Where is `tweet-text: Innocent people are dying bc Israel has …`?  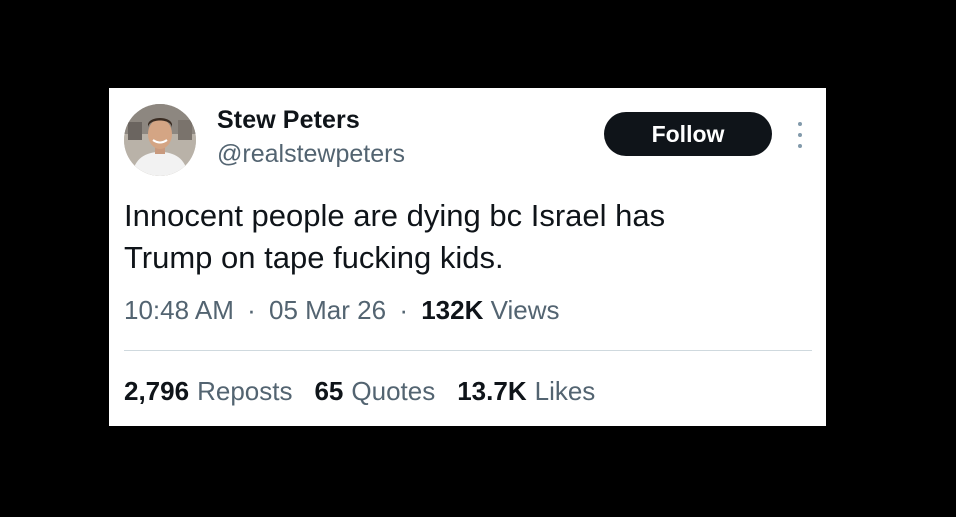
tweet-text: Innocent people are dying bc Israel has … is located at coordinates (454, 237).